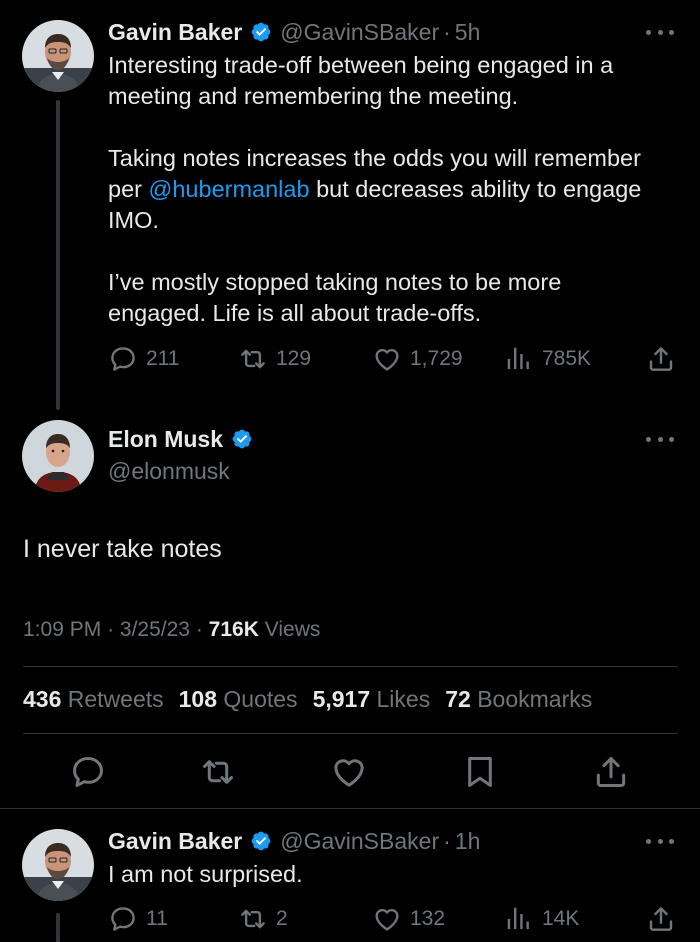 The image size is (700, 942). Describe the element at coordinates (294, 358) in the screenshot. I see `retweet-count: 129` at that location.